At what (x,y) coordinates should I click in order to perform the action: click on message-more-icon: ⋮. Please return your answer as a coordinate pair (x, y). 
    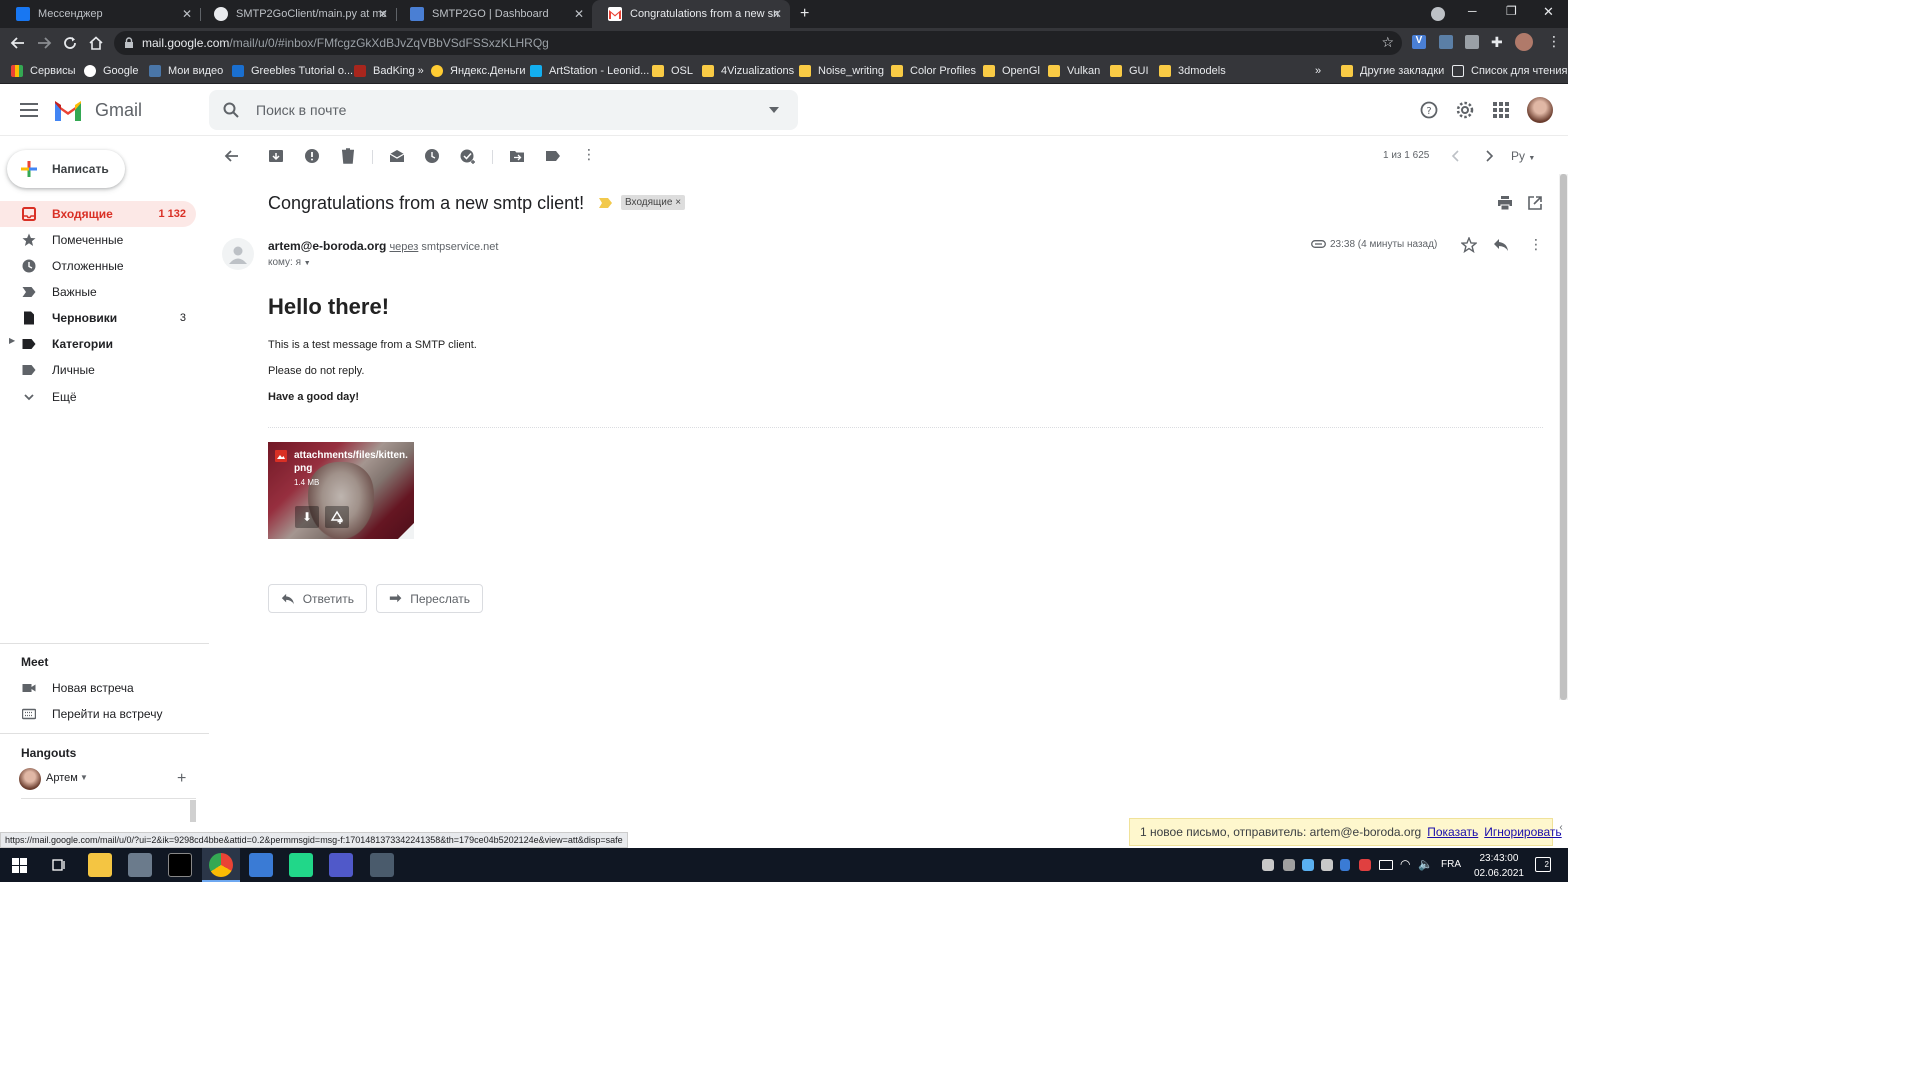
    Looking at the image, I should click on (1536, 244).